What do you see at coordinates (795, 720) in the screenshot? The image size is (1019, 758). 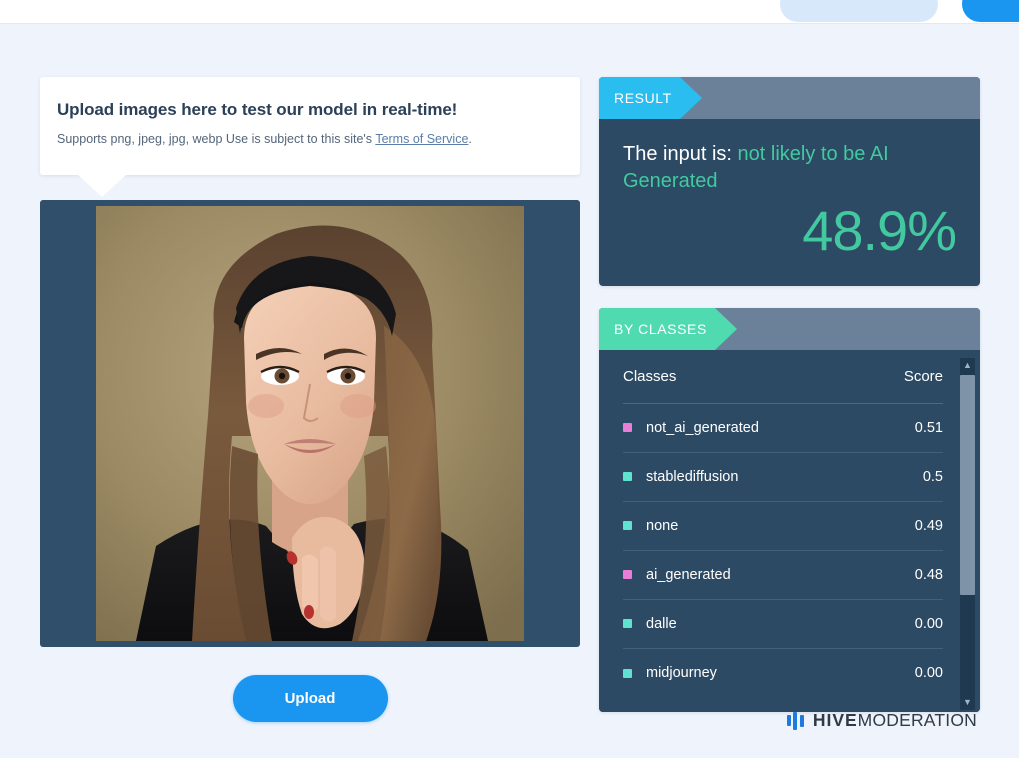 I see `hive-bars-icon` at bounding box center [795, 720].